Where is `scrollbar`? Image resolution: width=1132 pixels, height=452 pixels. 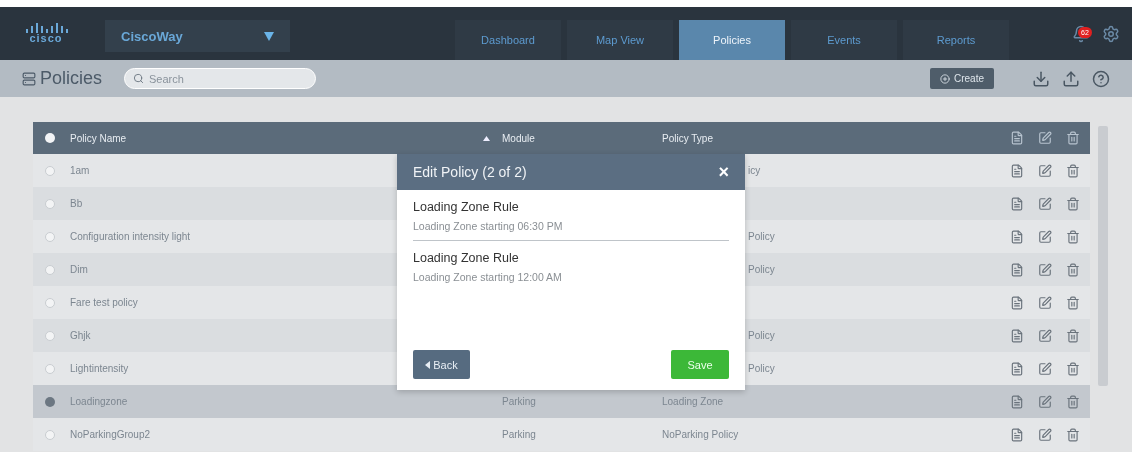
scrollbar is located at coordinates (1103, 256).